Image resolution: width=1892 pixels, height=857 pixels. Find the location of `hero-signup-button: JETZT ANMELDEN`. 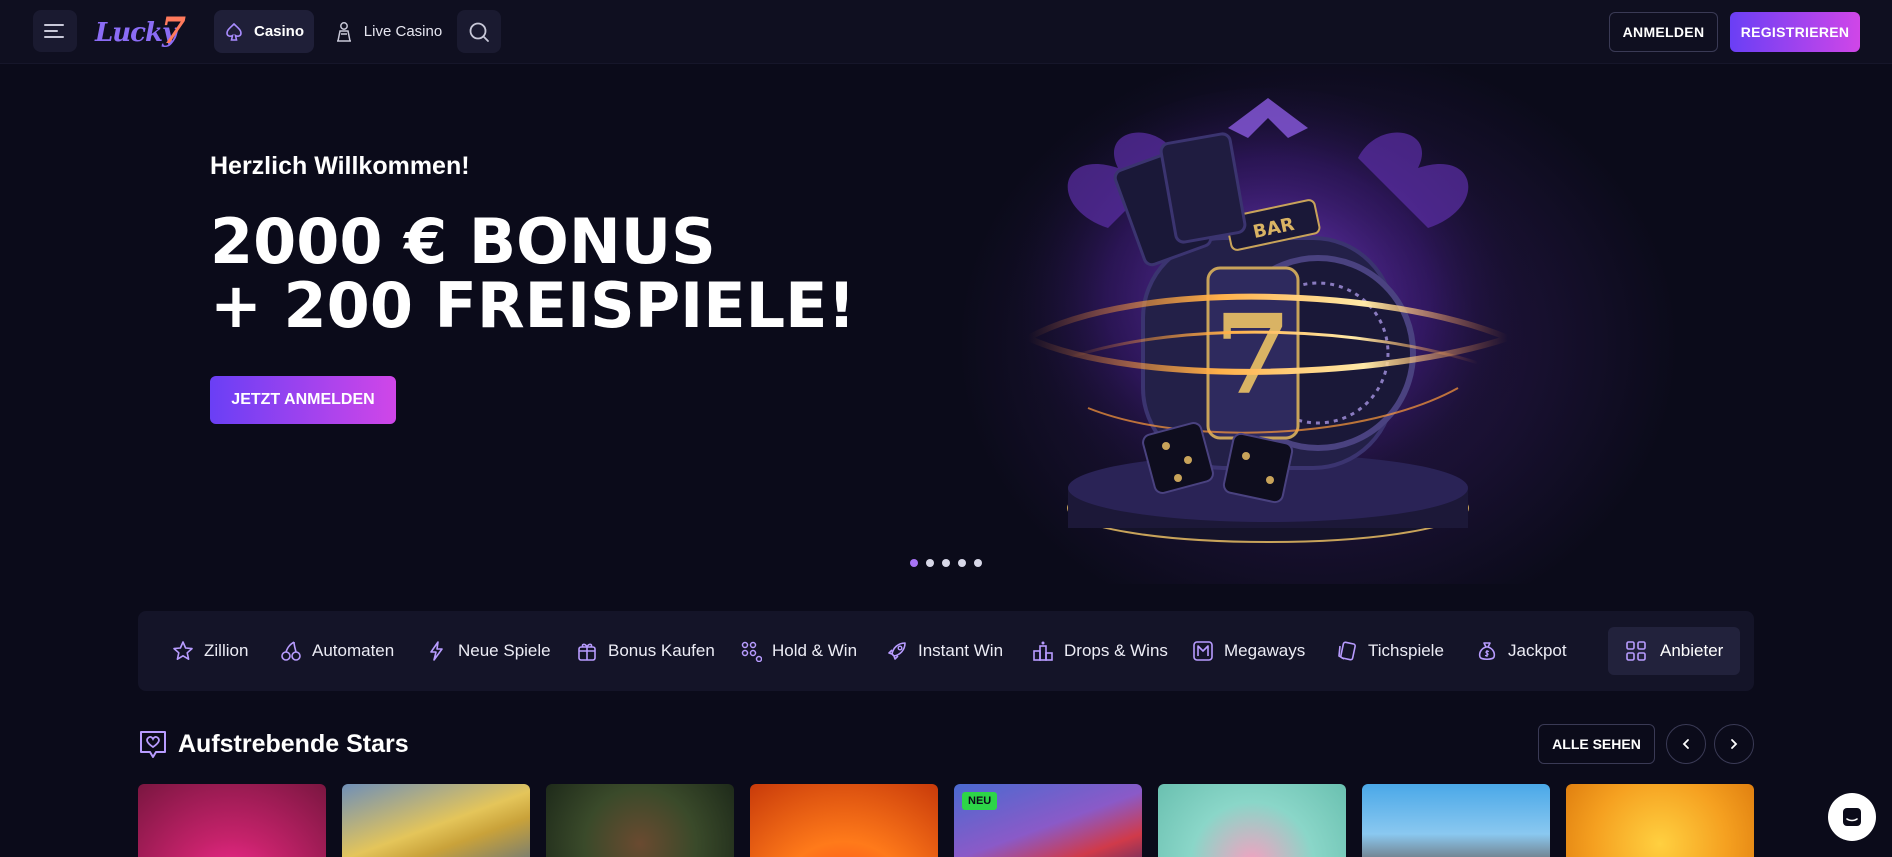

hero-signup-button: JETZT ANMELDEN is located at coordinates (303, 400).